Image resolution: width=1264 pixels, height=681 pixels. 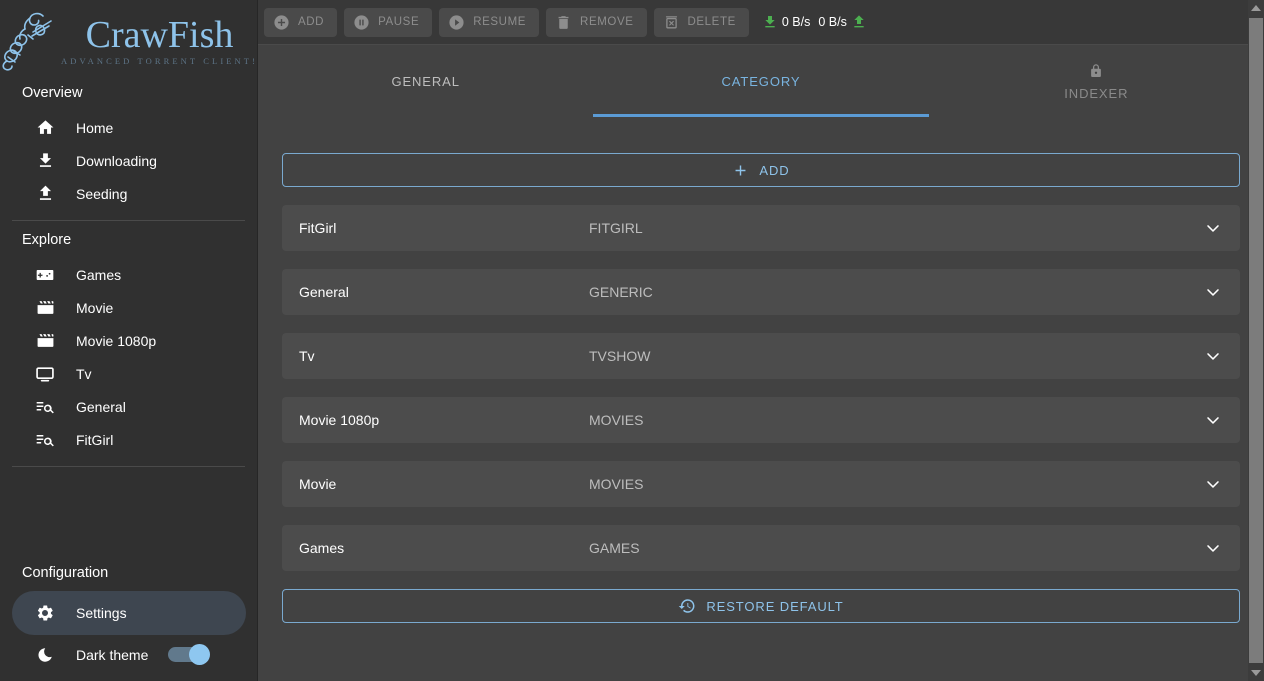 I want to click on sidebar-item-label: Seeding, so click(x=102, y=193).